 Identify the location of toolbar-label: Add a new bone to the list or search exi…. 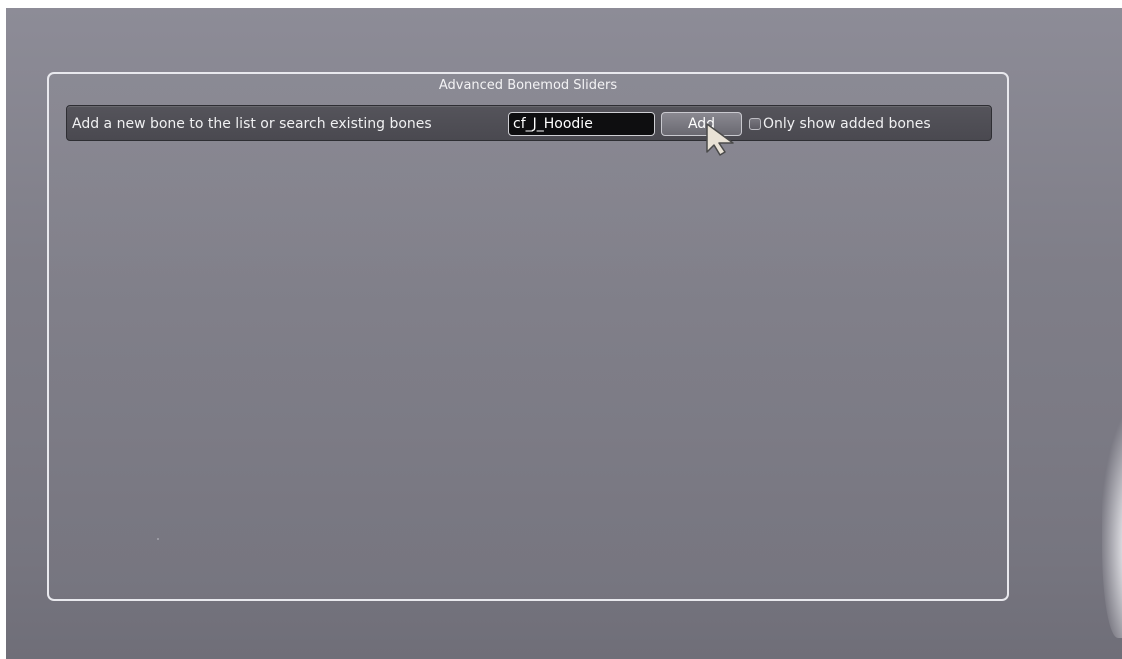
(252, 124).